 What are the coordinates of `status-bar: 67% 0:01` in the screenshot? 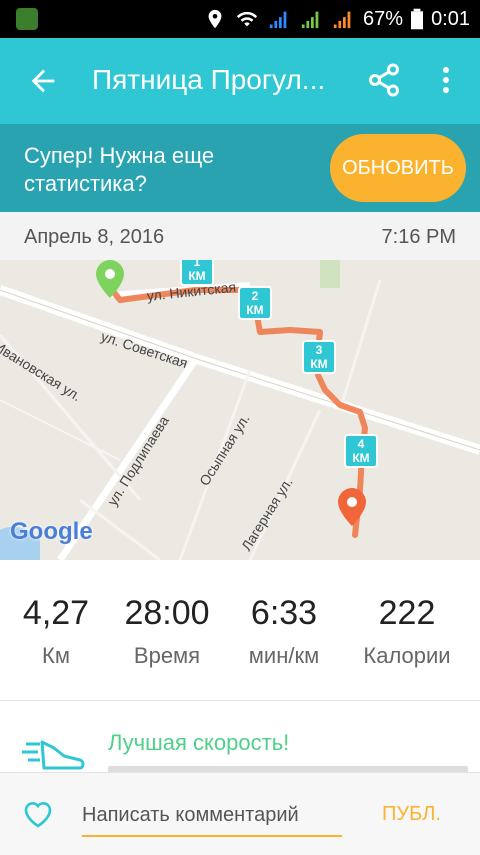 It's located at (240, 19).